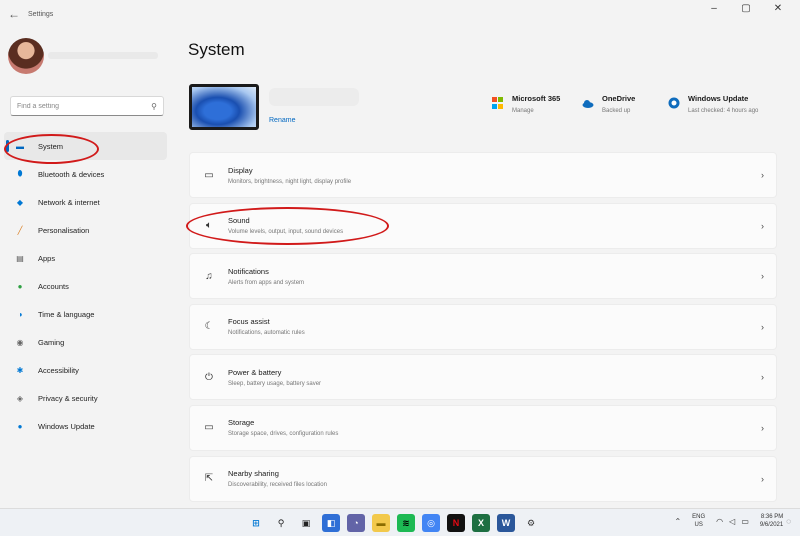  Describe the element at coordinates (531, 523) in the screenshot. I see `settings-icon: ⚙` at that location.